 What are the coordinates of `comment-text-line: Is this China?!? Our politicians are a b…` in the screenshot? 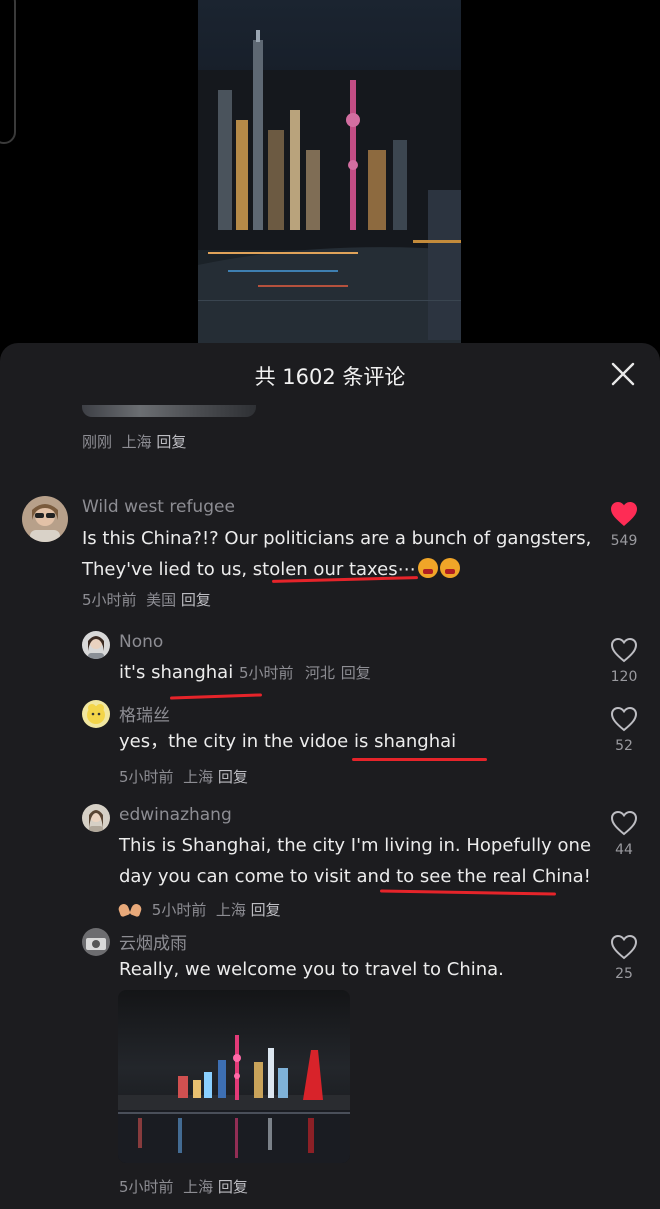 It's located at (337, 538).